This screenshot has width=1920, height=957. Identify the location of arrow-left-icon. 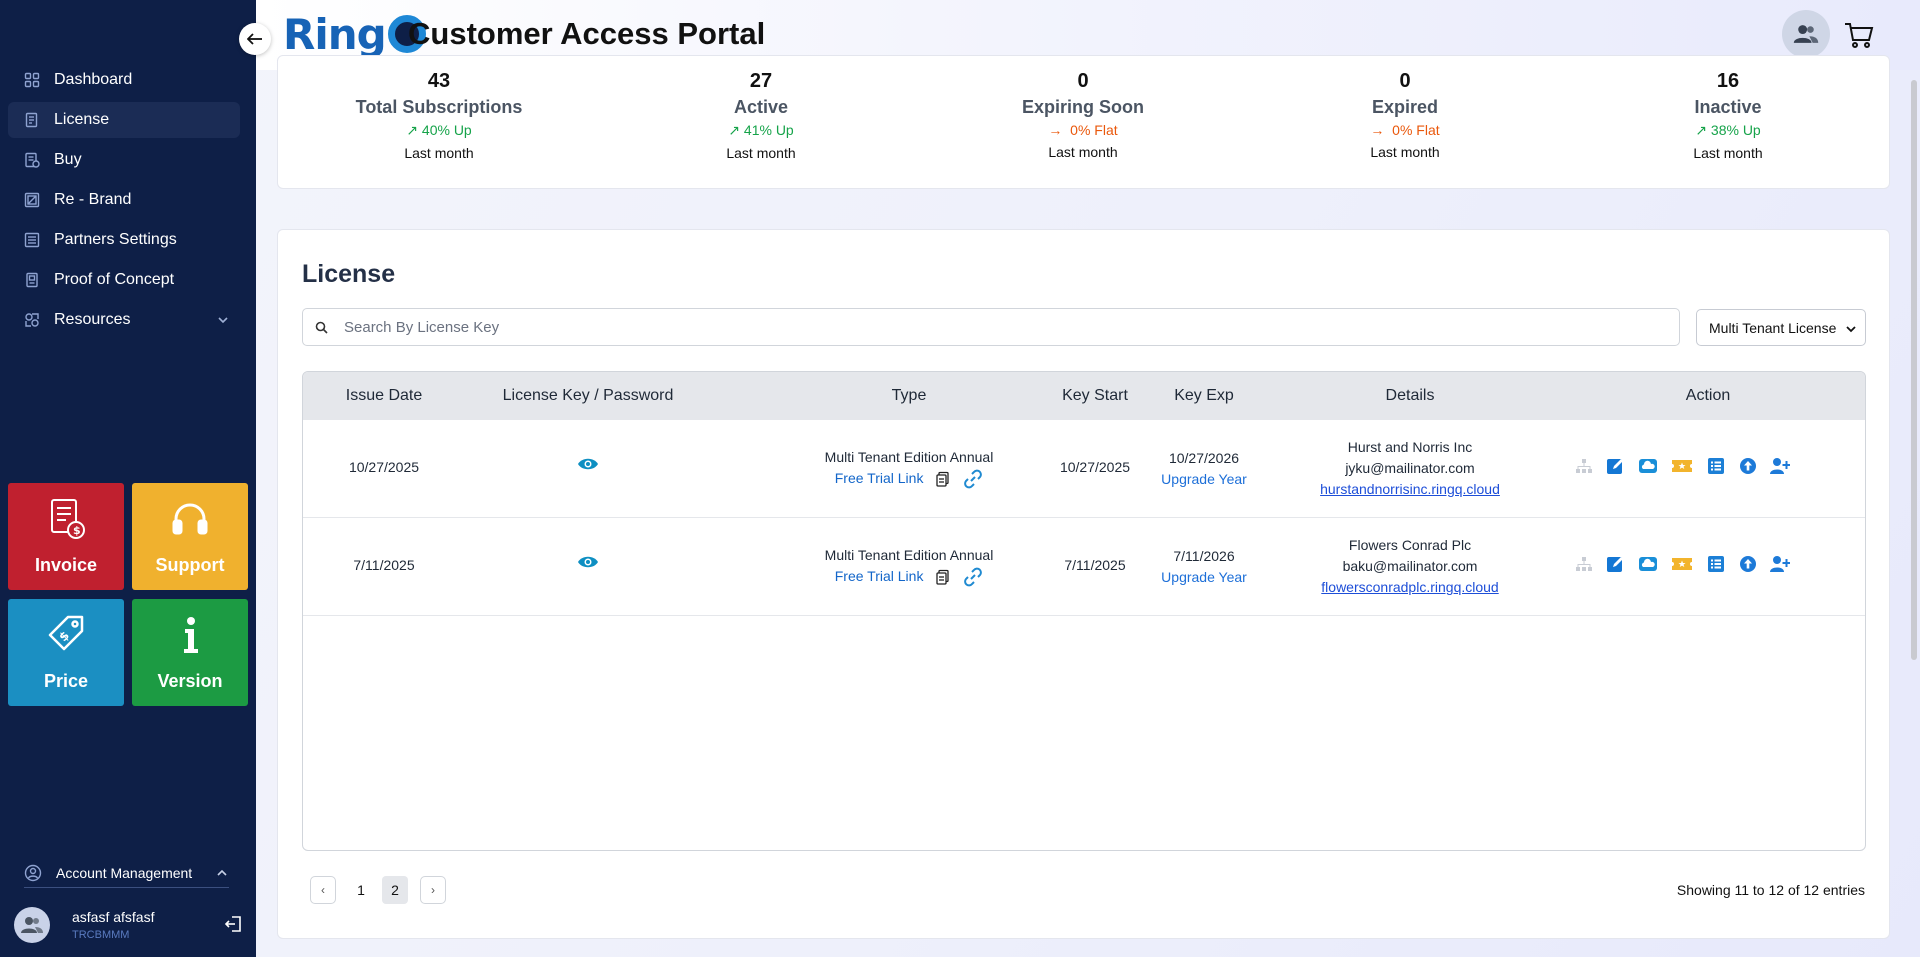
(254, 39).